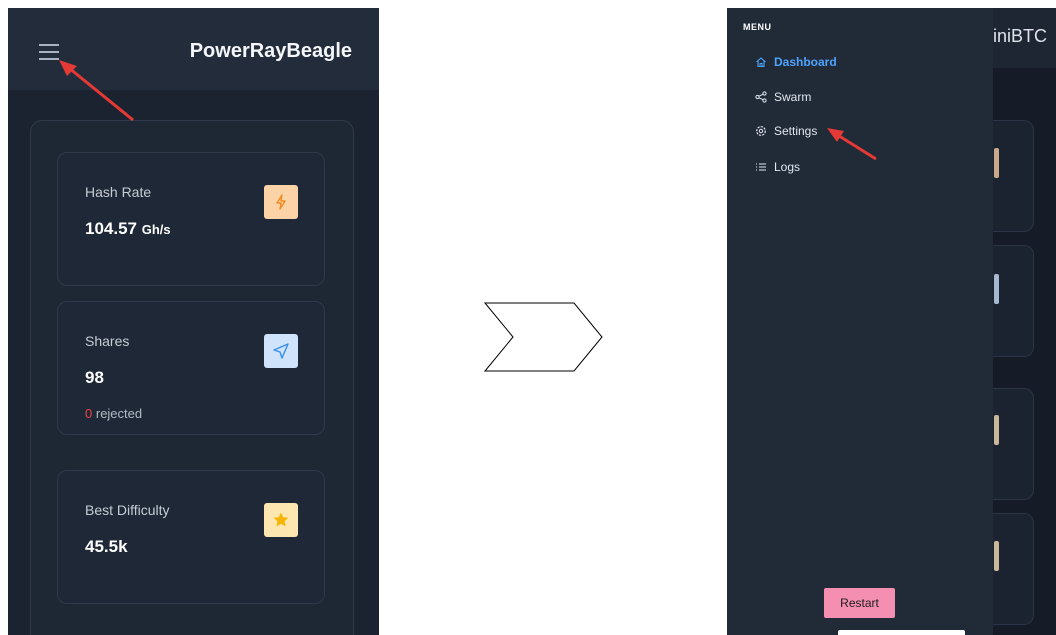 The width and height of the screenshot is (1056, 635). What do you see at coordinates (543, 337) in the screenshot?
I see `transition-chevron-icon` at bounding box center [543, 337].